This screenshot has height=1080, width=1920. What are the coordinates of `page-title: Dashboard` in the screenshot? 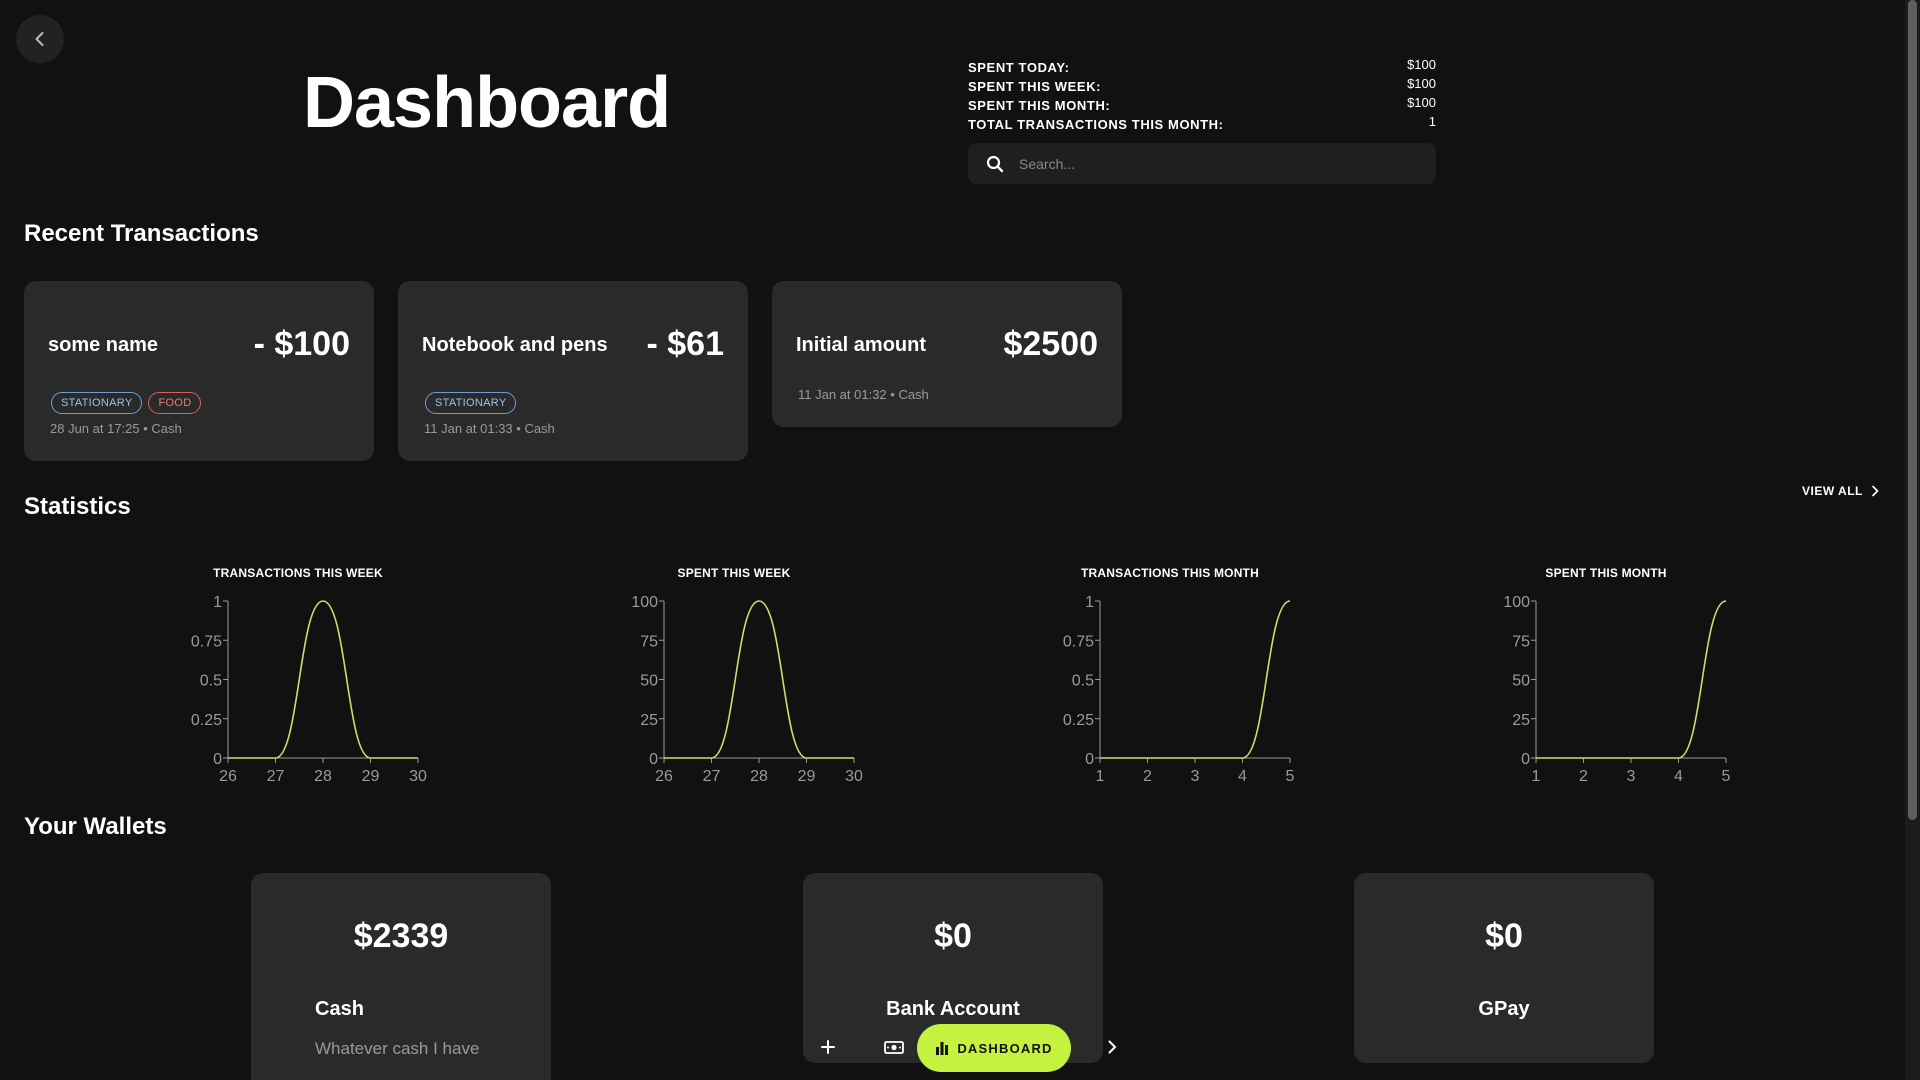 It's located at (487, 103).